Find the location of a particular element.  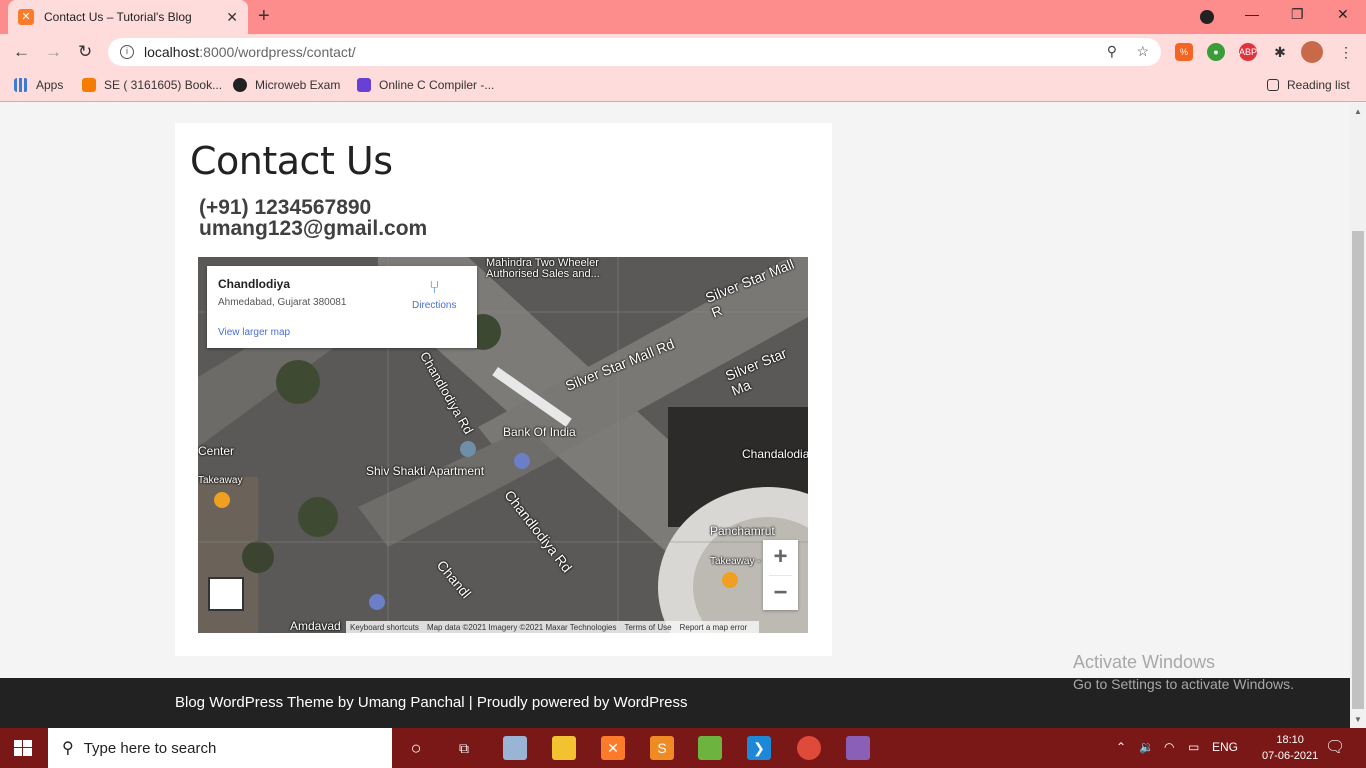

directions-link: Directions is located at coordinates (434, 305).